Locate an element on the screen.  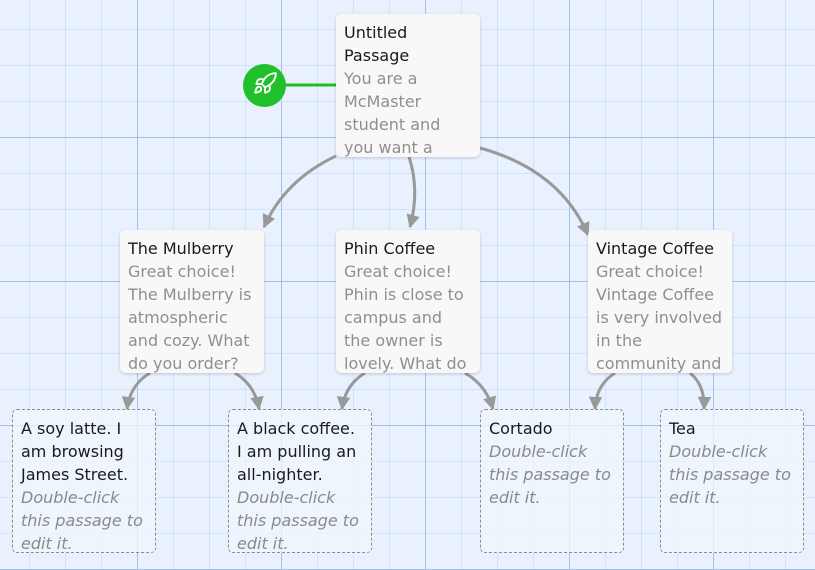
link-vintage-to-tea is located at coordinates (700, 391).